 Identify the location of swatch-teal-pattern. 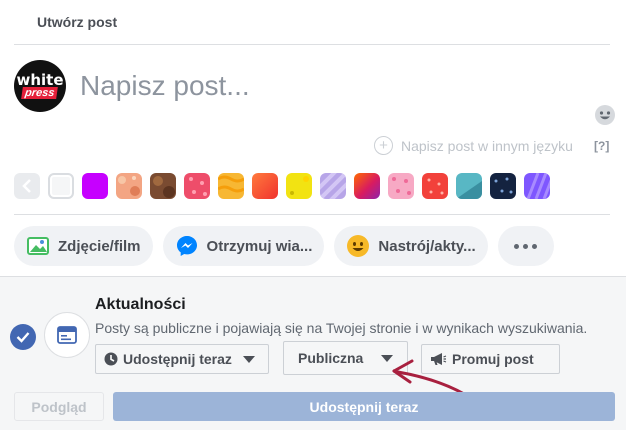
(469, 186).